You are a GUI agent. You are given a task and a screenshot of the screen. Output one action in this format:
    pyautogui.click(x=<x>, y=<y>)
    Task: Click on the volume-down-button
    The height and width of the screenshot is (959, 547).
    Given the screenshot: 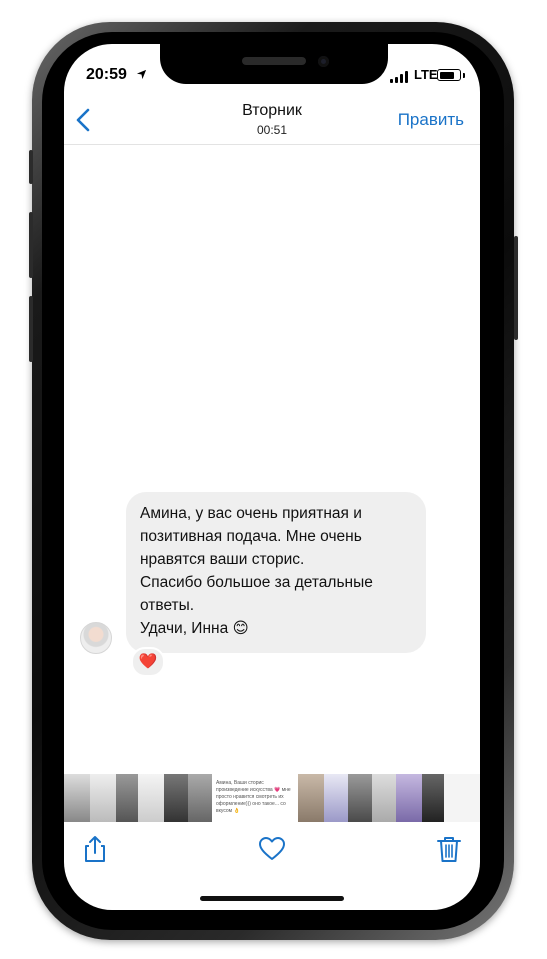 What is the action you would take?
    pyautogui.click(x=31, y=329)
    